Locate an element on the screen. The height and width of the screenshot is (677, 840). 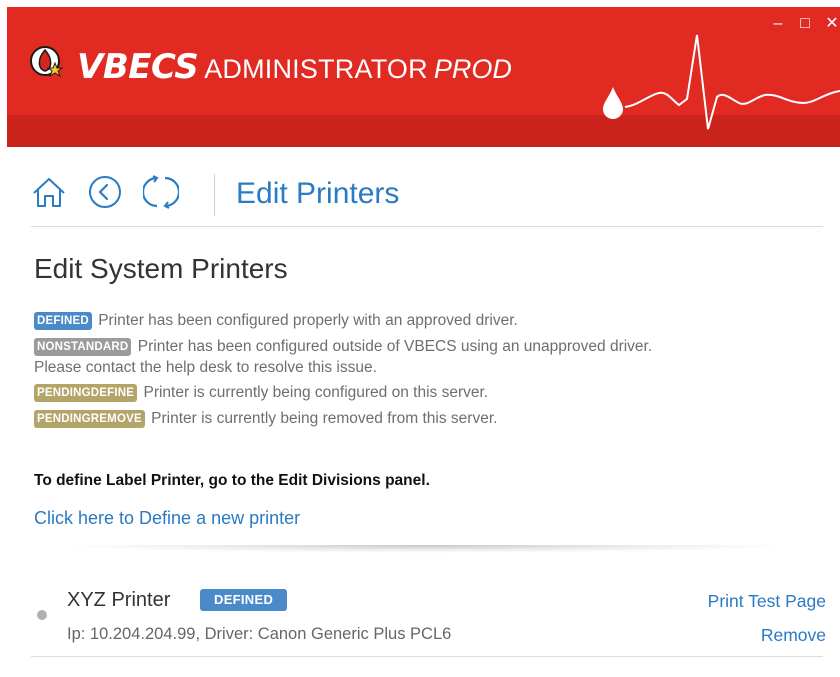
printer-name: XYZ Printer is located at coordinates (119, 600).